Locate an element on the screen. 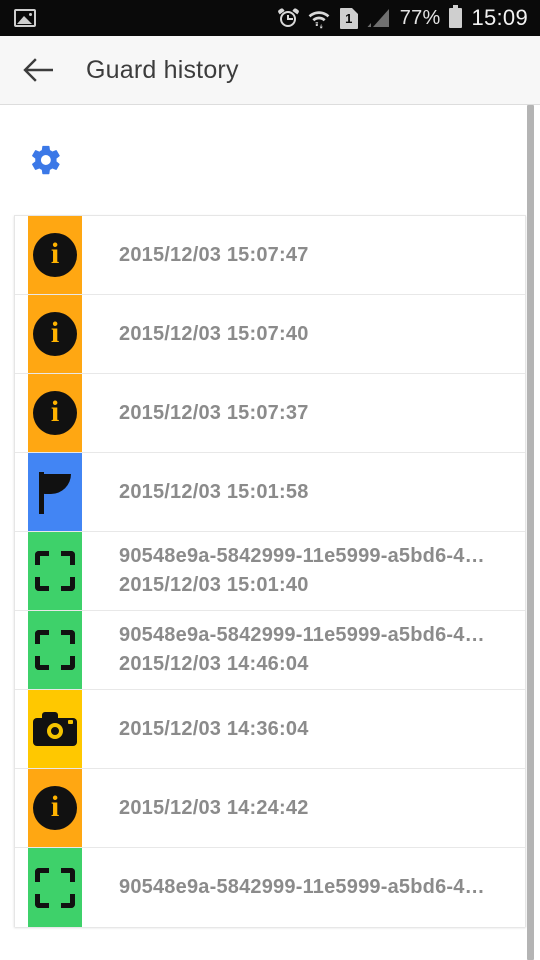 Image resolution: width=540 pixels, height=960 pixels. history-row: i 2015/12/03 15:07:40 is located at coordinates (270, 334).